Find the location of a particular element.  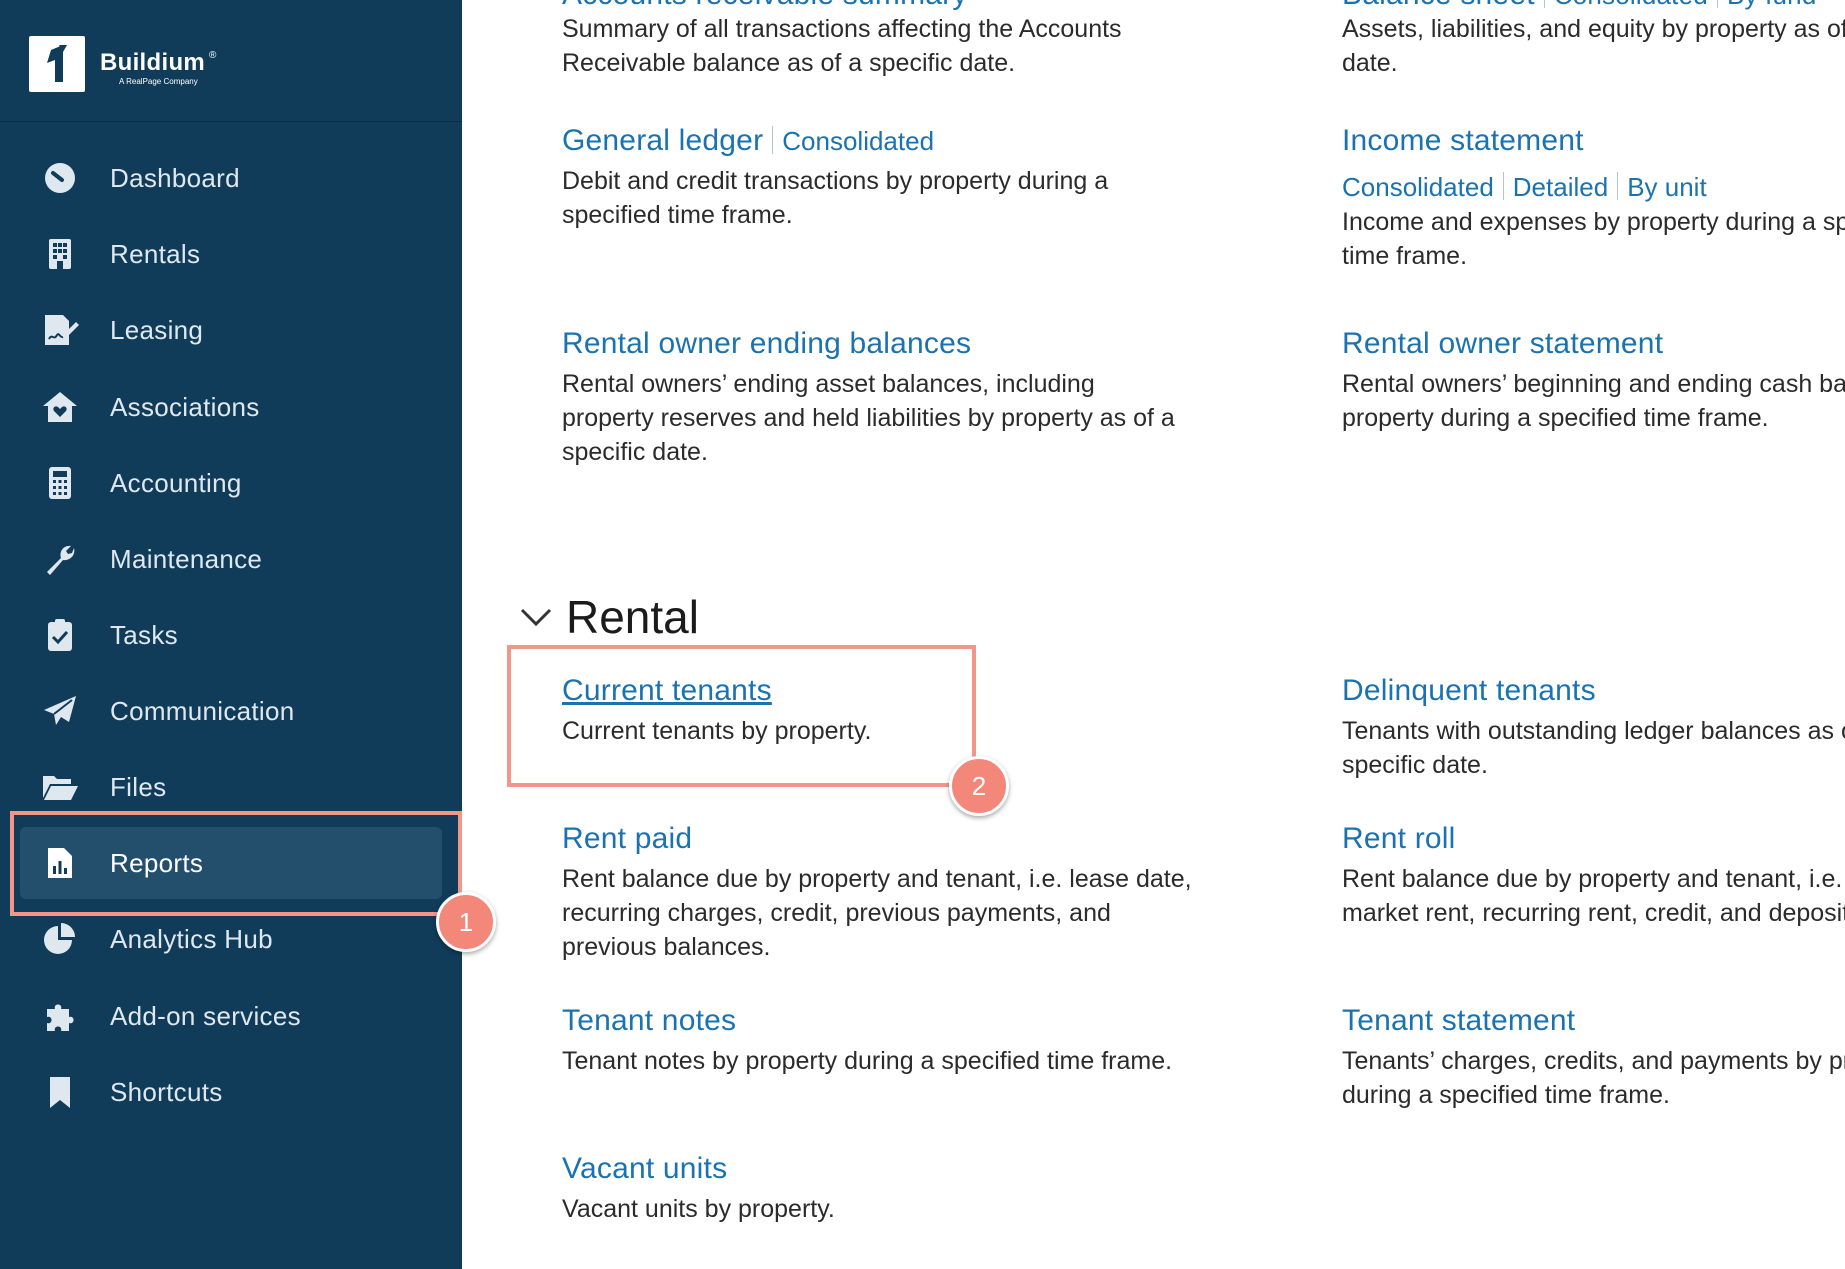

sidebar-item-associations: Associations is located at coordinates (231, 407).